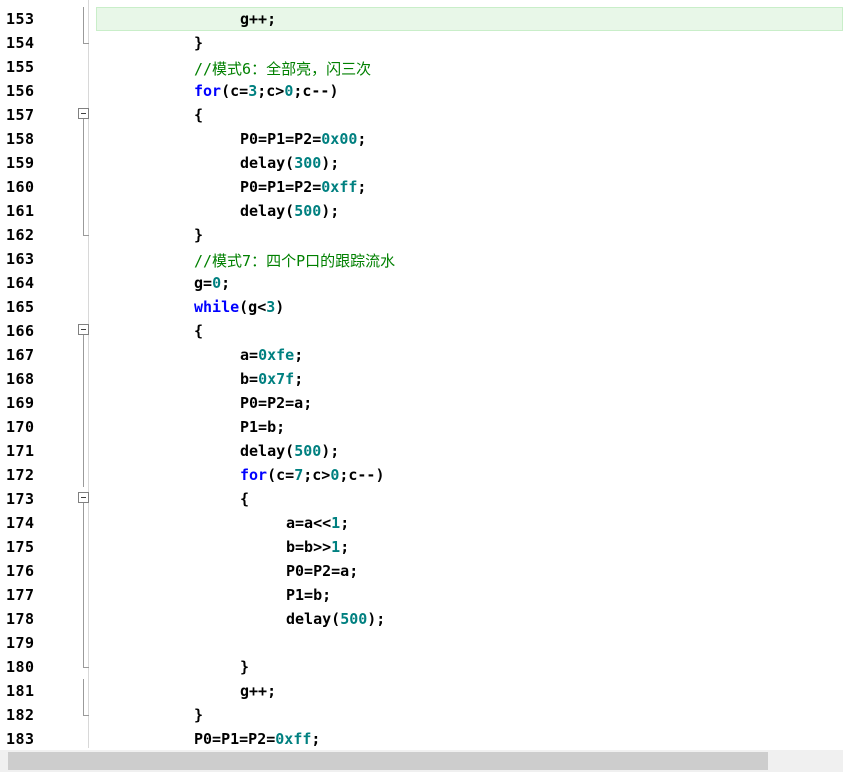 The image size is (843, 772). Describe the element at coordinates (239, 307) in the screenshot. I see `code-text: while(g<3)` at that location.